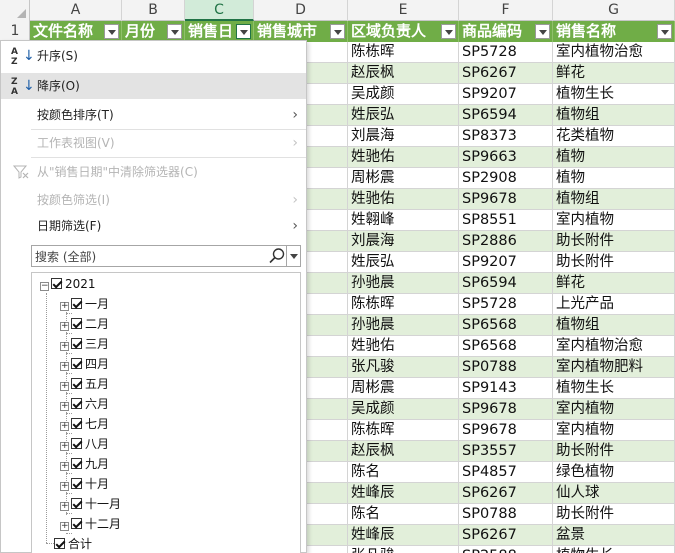  Describe the element at coordinates (614, 535) in the screenshot. I see `table-cell: 盆景` at that location.